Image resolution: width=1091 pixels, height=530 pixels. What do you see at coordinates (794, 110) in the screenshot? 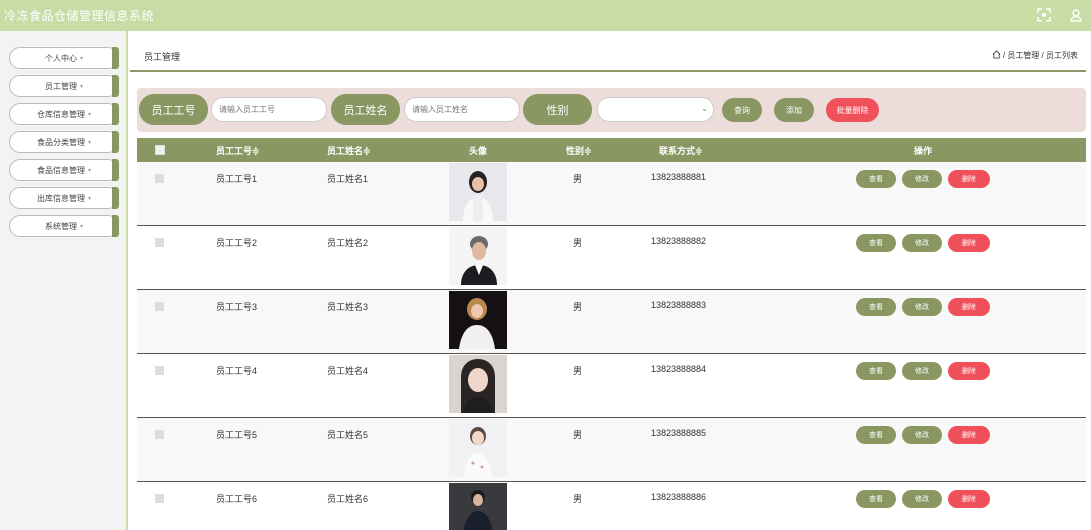
I see `add-button: 添加` at bounding box center [794, 110].